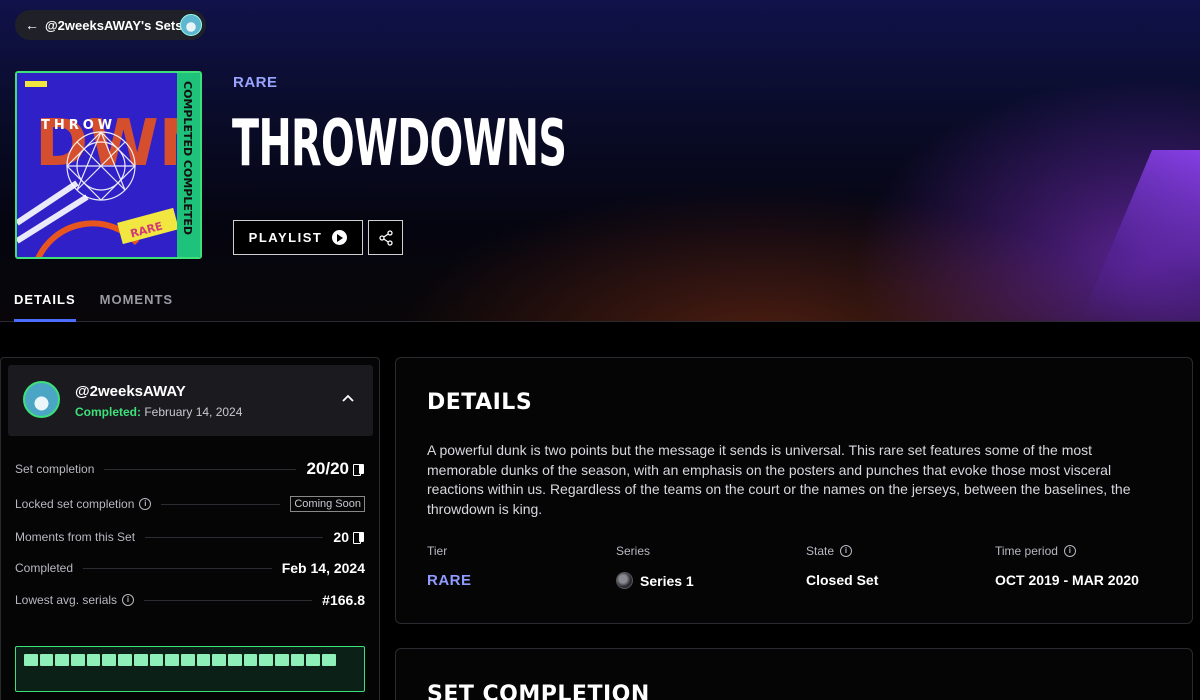 The height and width of the screenshot is (700, 1200). Describe the element at coordinates (93, 307) in the screenshot. I see `tab-bar: DETAILS MOMENTS` at that location.